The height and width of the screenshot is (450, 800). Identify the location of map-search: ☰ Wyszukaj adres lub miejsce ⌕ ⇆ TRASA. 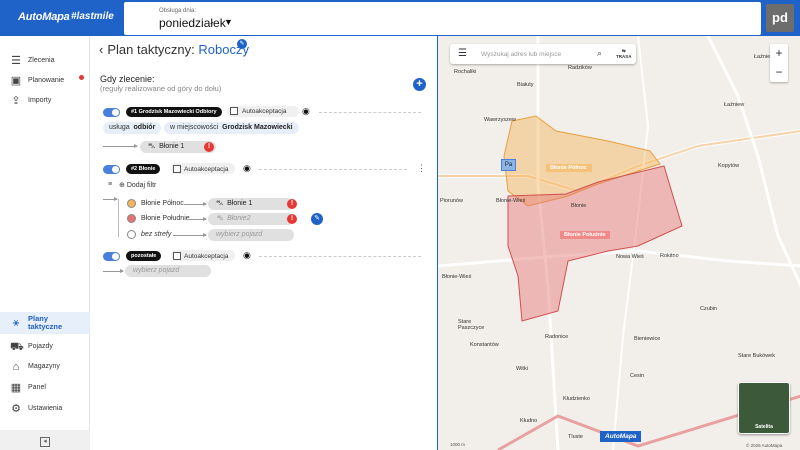
(543, 54).